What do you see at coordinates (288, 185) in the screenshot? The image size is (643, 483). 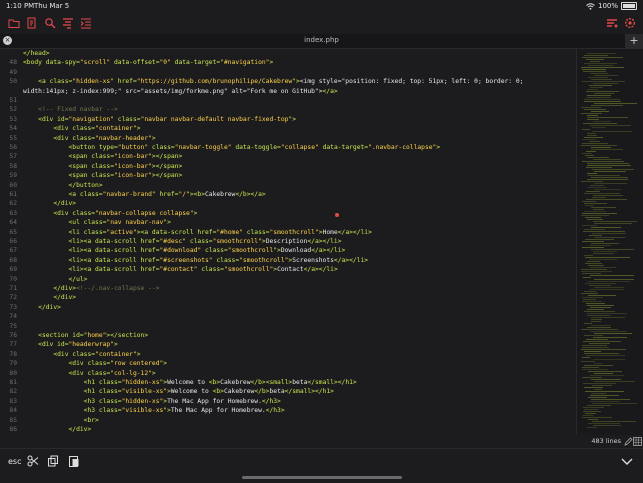 I see `code-line: 60 </button>` at bounding box center [288, 185].